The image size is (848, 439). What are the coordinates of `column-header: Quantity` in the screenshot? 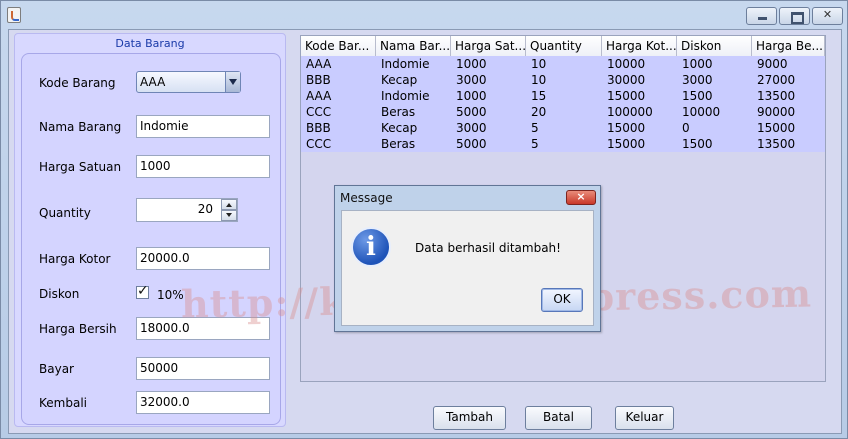 It's located at (564, 46).